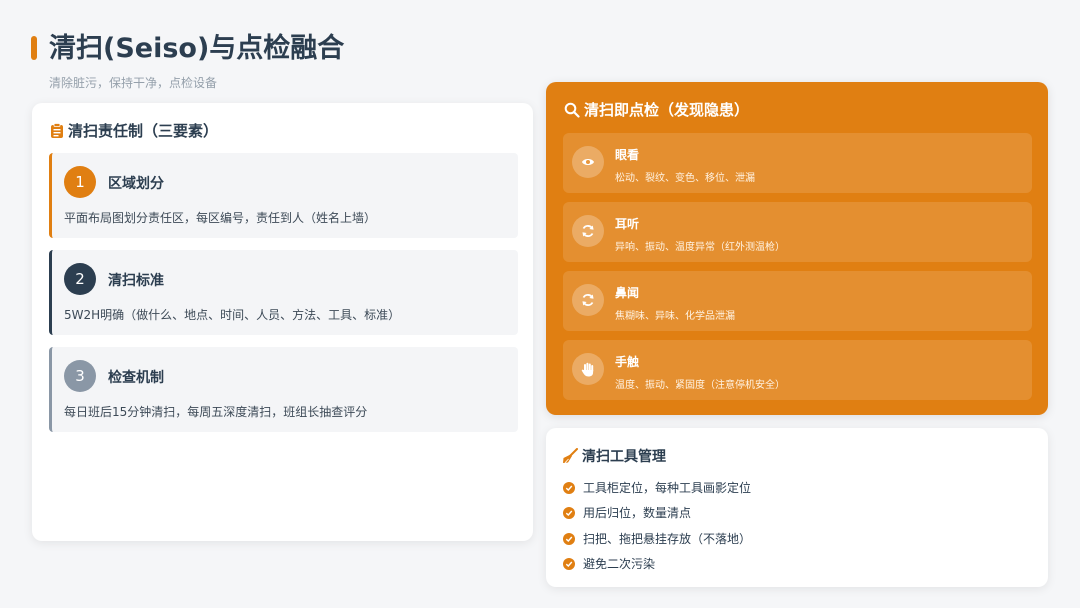 This screenshot has width=1080, height=608. What do you see at coordinates (627, 224) in the screenshot?
I see `inspection-item-title: 耳听` at bounding box center [627, 224].